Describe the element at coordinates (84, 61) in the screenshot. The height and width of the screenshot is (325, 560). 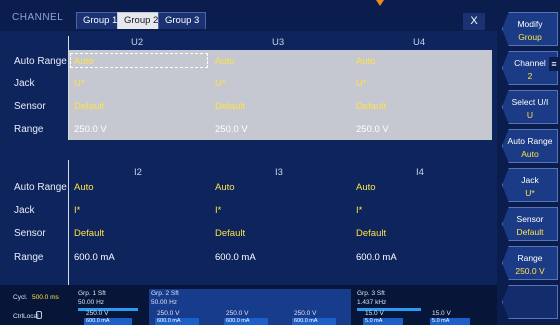
I see `u2-auto-range: Auto` at that location.